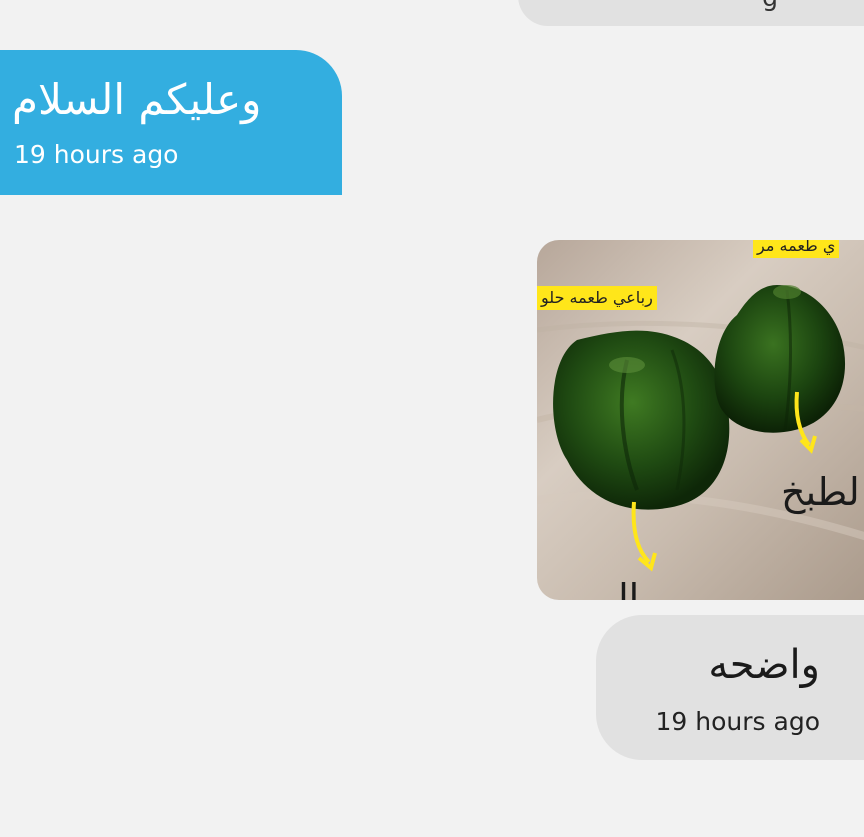 The width and height of the screenshot is (864, 837). What do you see at coordinates (764, 665) in the screenshot?
I see `message-text: واضحه` at bounding box center [764, 665].